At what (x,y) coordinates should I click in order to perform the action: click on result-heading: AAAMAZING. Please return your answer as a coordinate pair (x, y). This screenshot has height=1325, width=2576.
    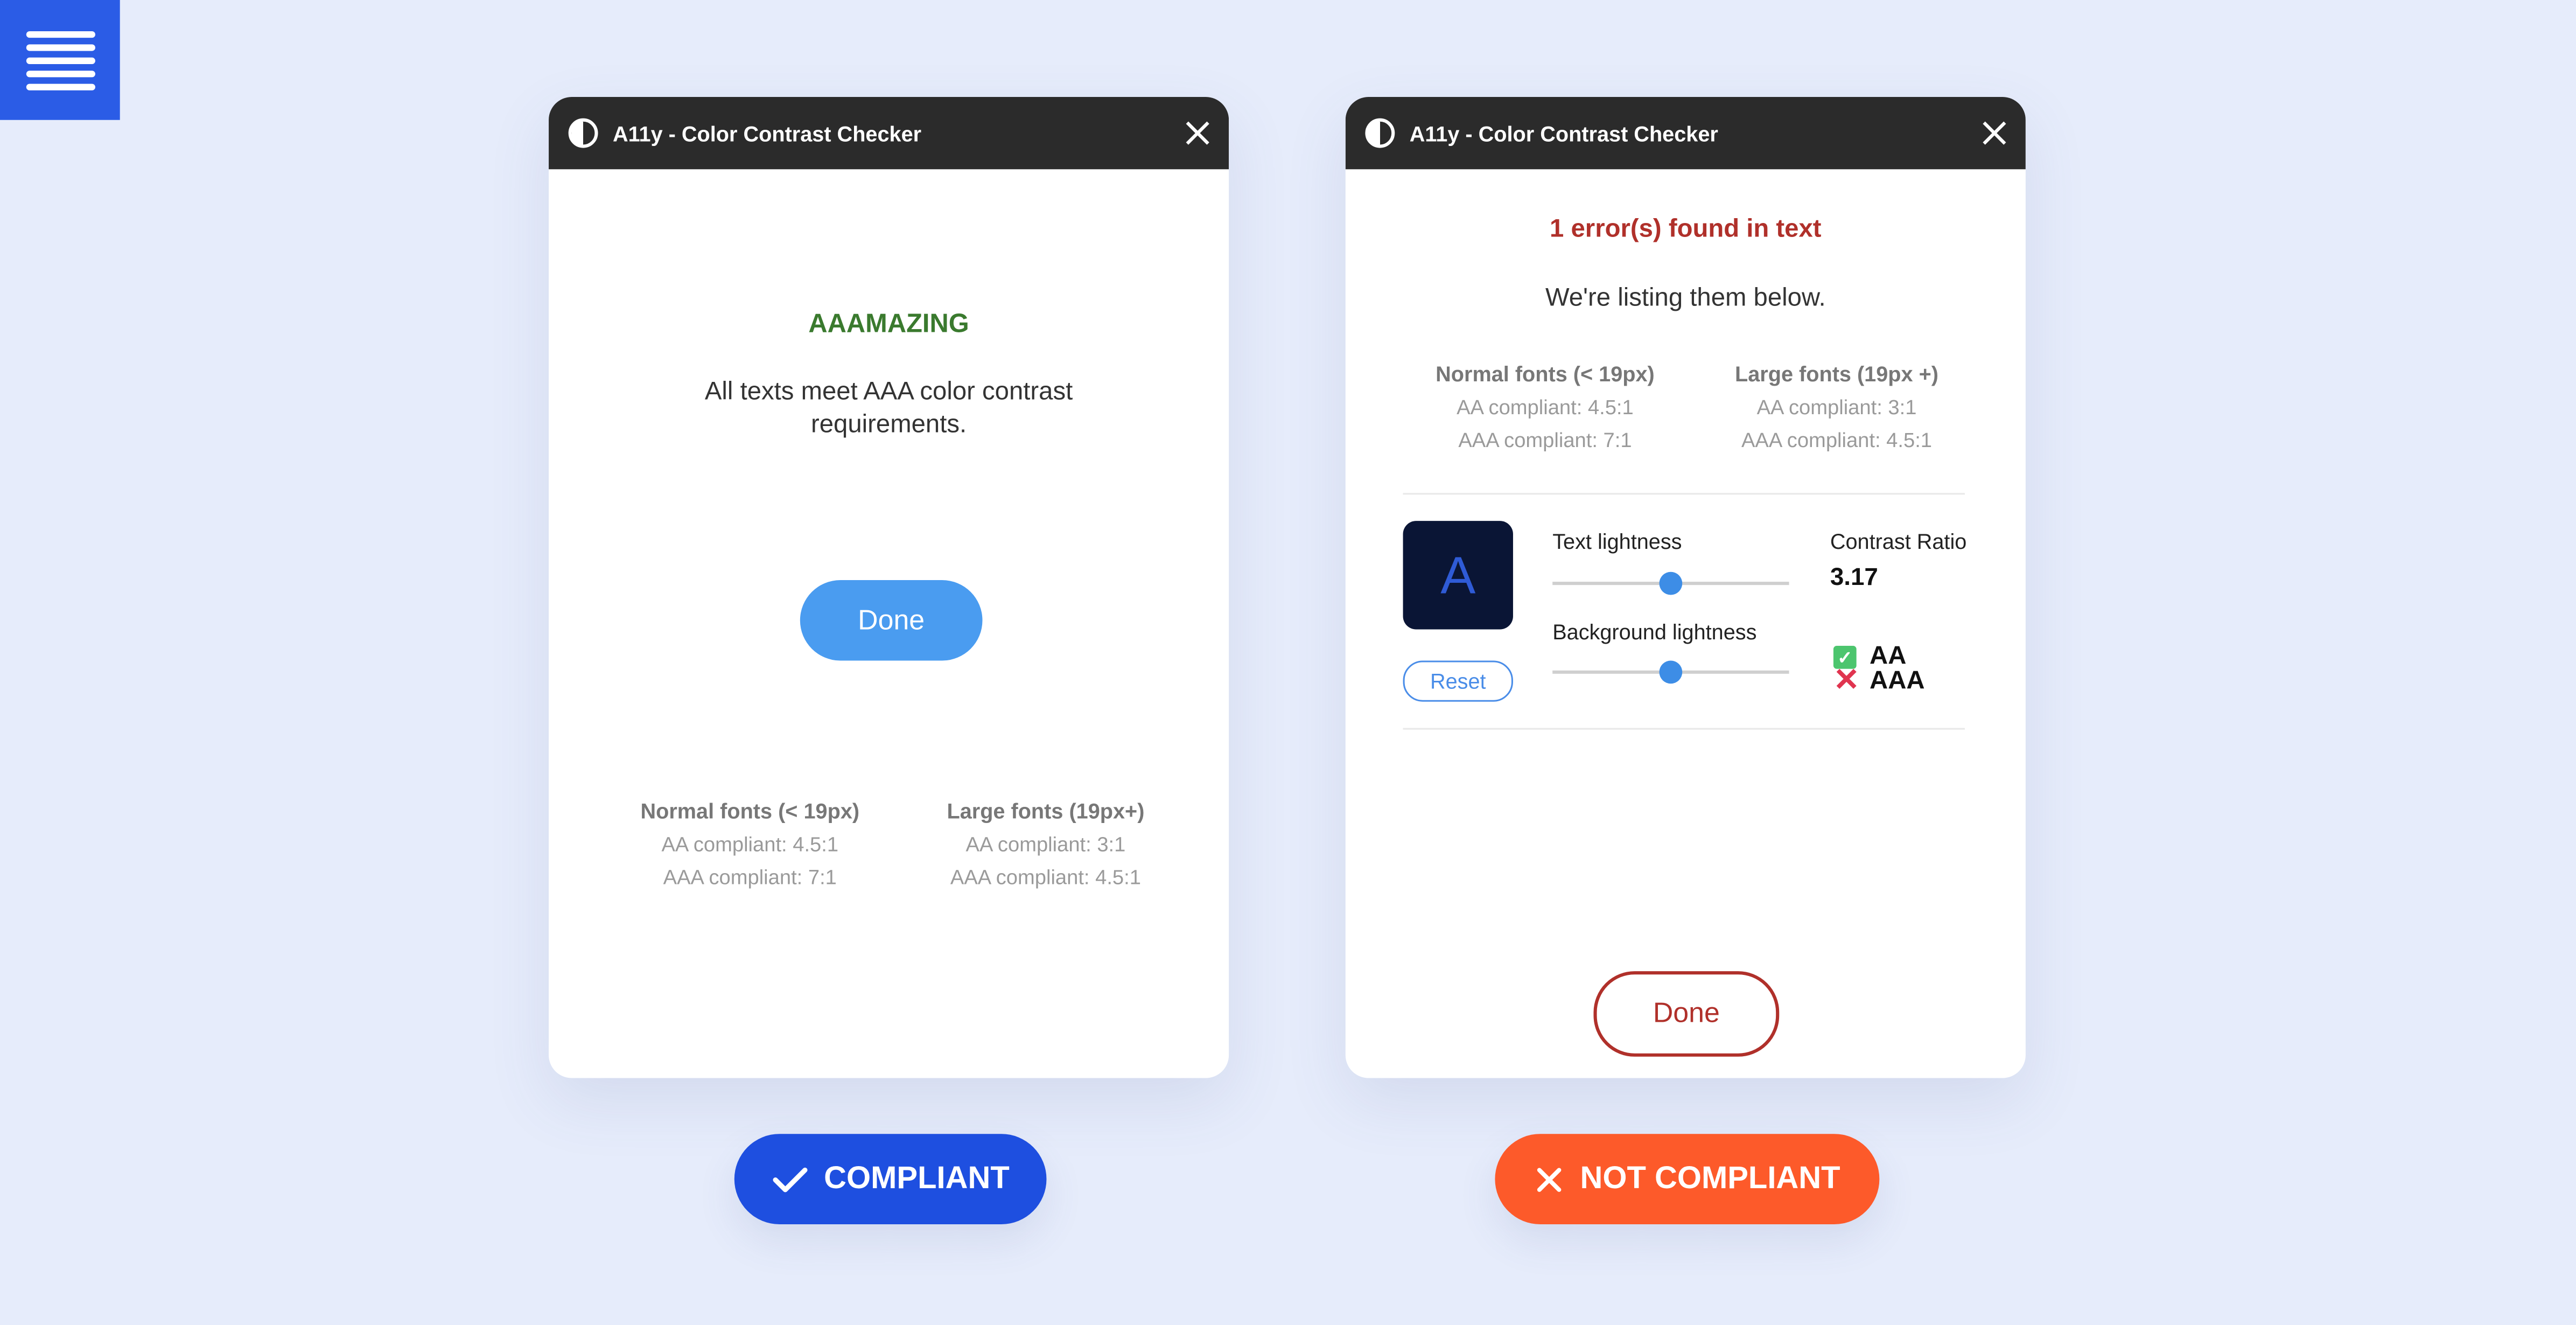
    Looking at the image, I should click on (888, 324).